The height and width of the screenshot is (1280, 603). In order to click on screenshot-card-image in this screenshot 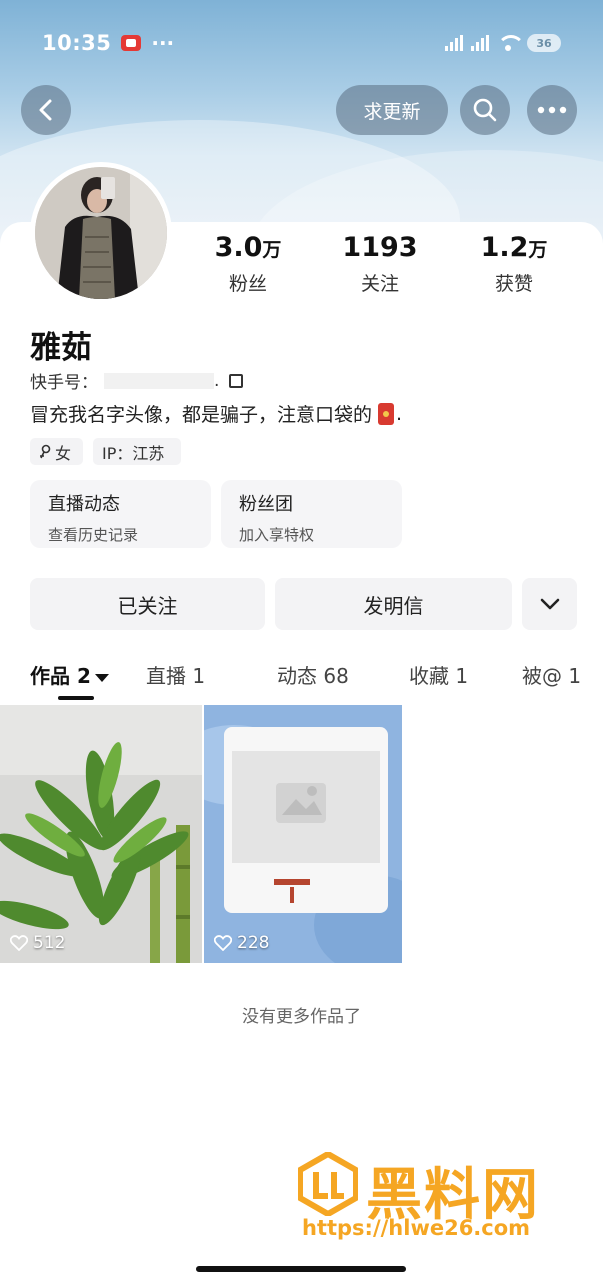, I will do `click(303, 834)`.